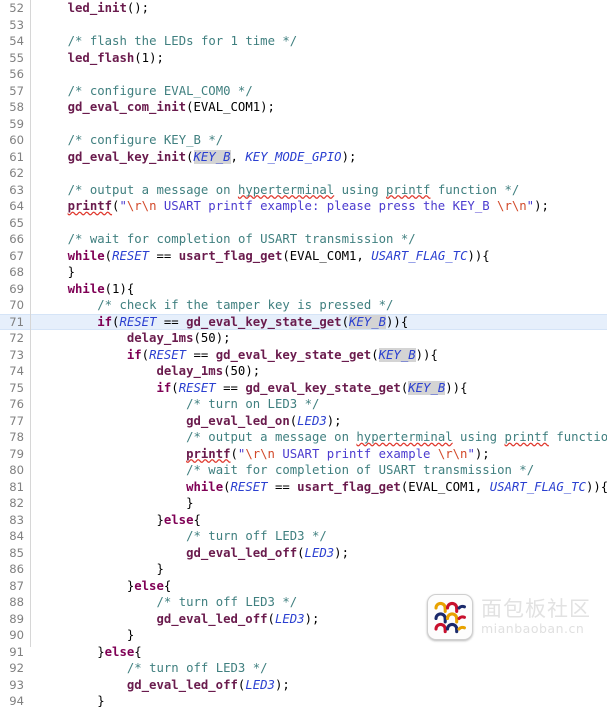  What do you see at coordinates (303, 124) in the screenshot?
I see `code-line: 59` at bounding box center [303, 124].